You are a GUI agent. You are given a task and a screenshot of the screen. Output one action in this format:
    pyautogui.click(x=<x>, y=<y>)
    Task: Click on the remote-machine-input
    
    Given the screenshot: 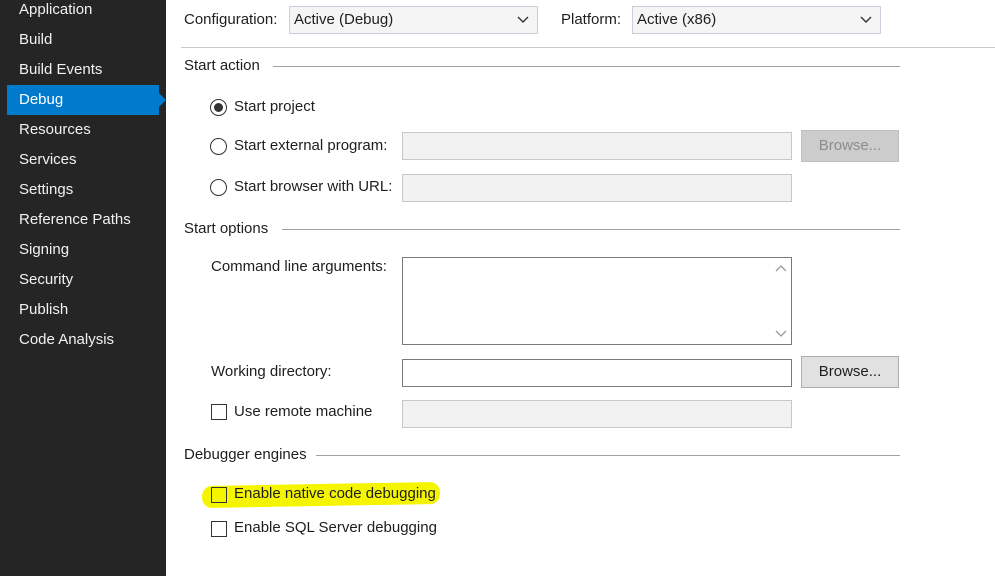 What is the action you would take?
    pyautogui.click(x=597, y=414)
    